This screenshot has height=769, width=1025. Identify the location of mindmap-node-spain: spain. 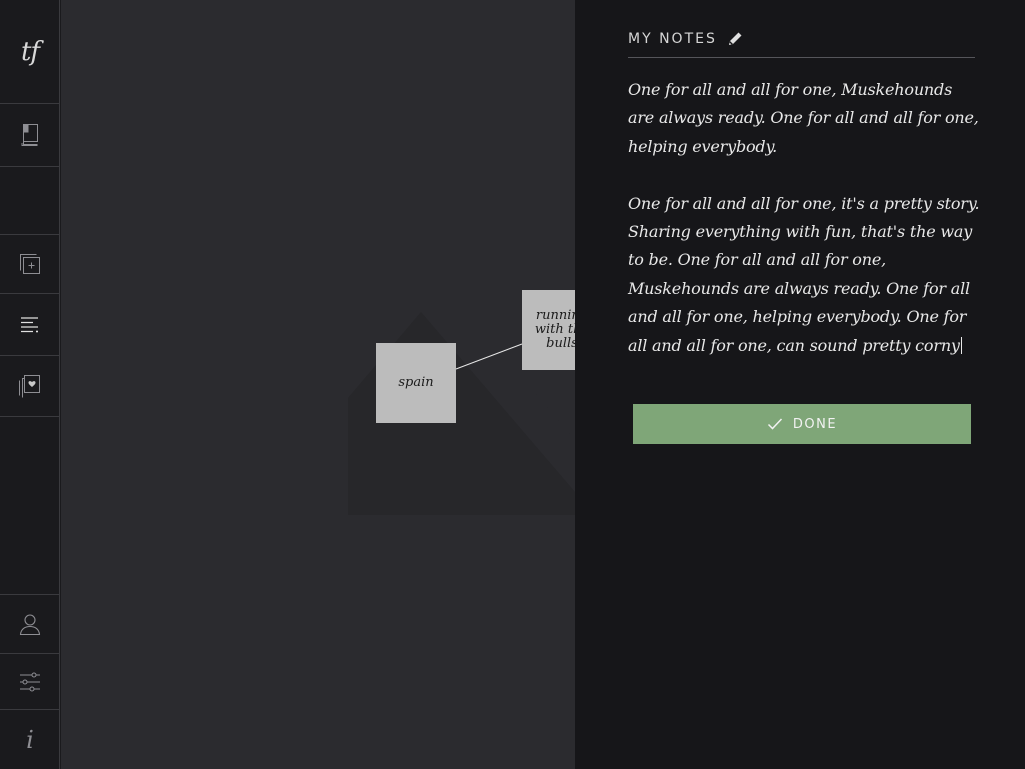
(416, 383).